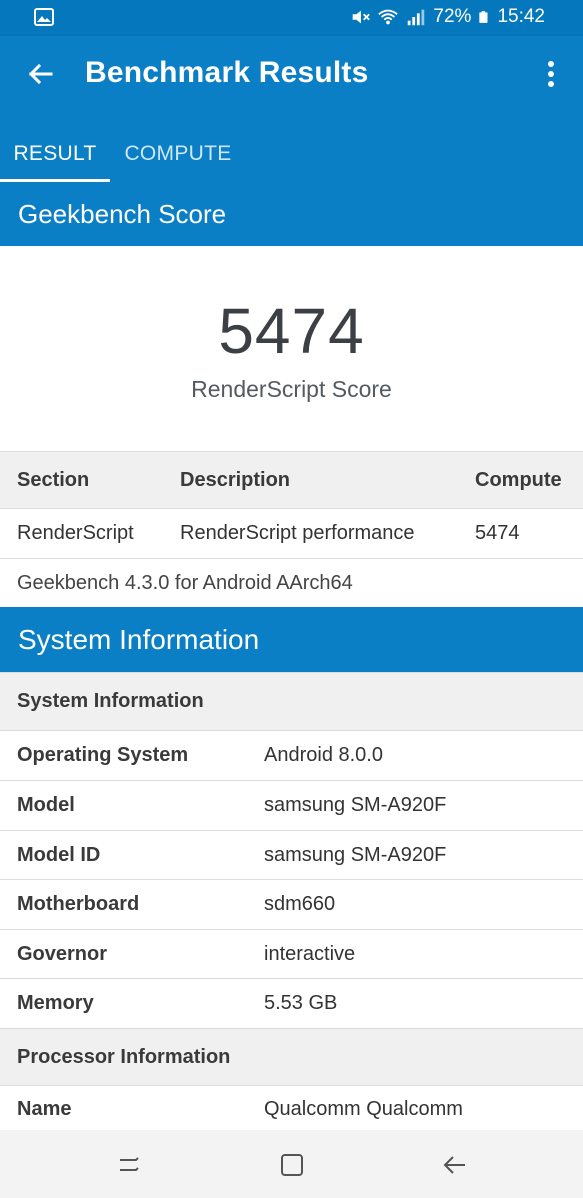 This screenshot has width=583, height=1198. Describe the element at coordinates (291, 639) in the screenshot. I see `system-information-header: System Information` at that location.